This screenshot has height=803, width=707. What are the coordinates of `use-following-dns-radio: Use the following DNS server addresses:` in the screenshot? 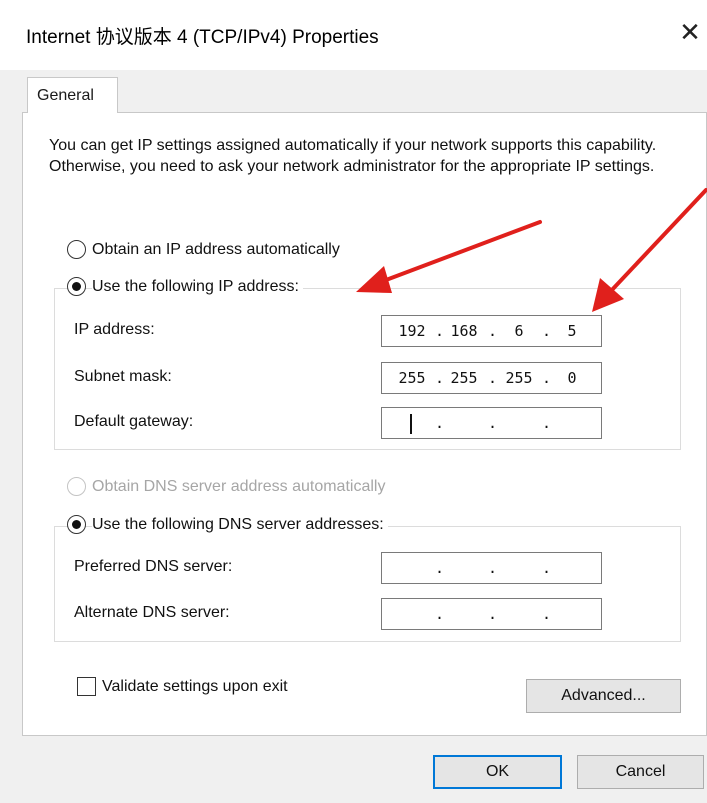 It's located at (227, 524).